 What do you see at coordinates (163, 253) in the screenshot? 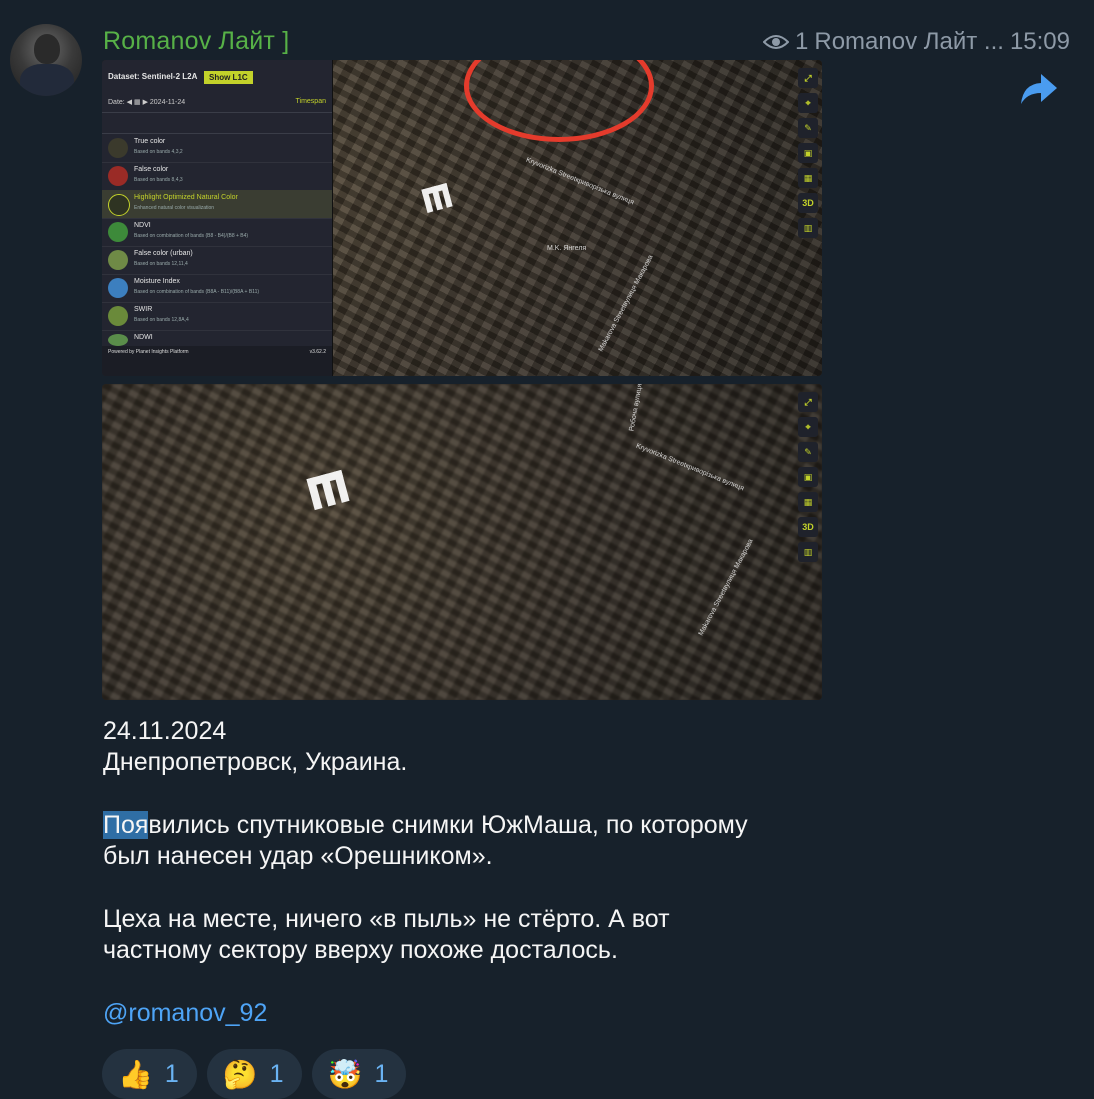
I see `layer-name: False color (urban)` at bounding box center [163, 253].